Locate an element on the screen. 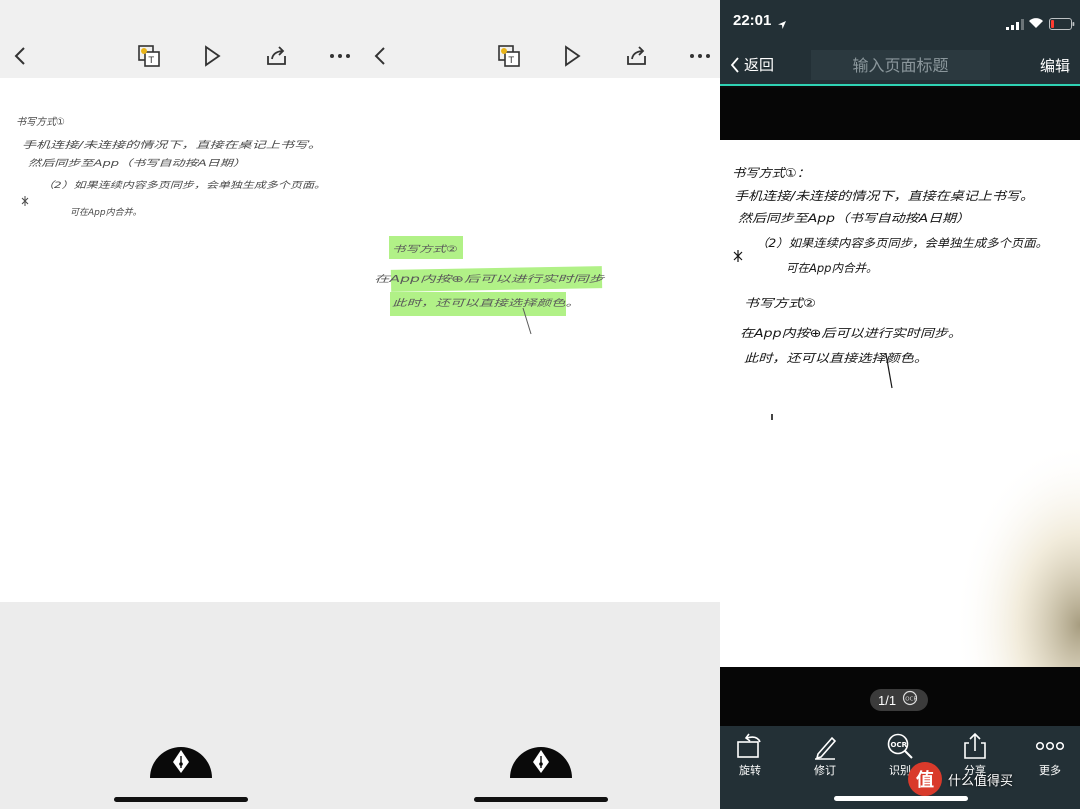  scan-border-top is located at coordinates (900, 114).